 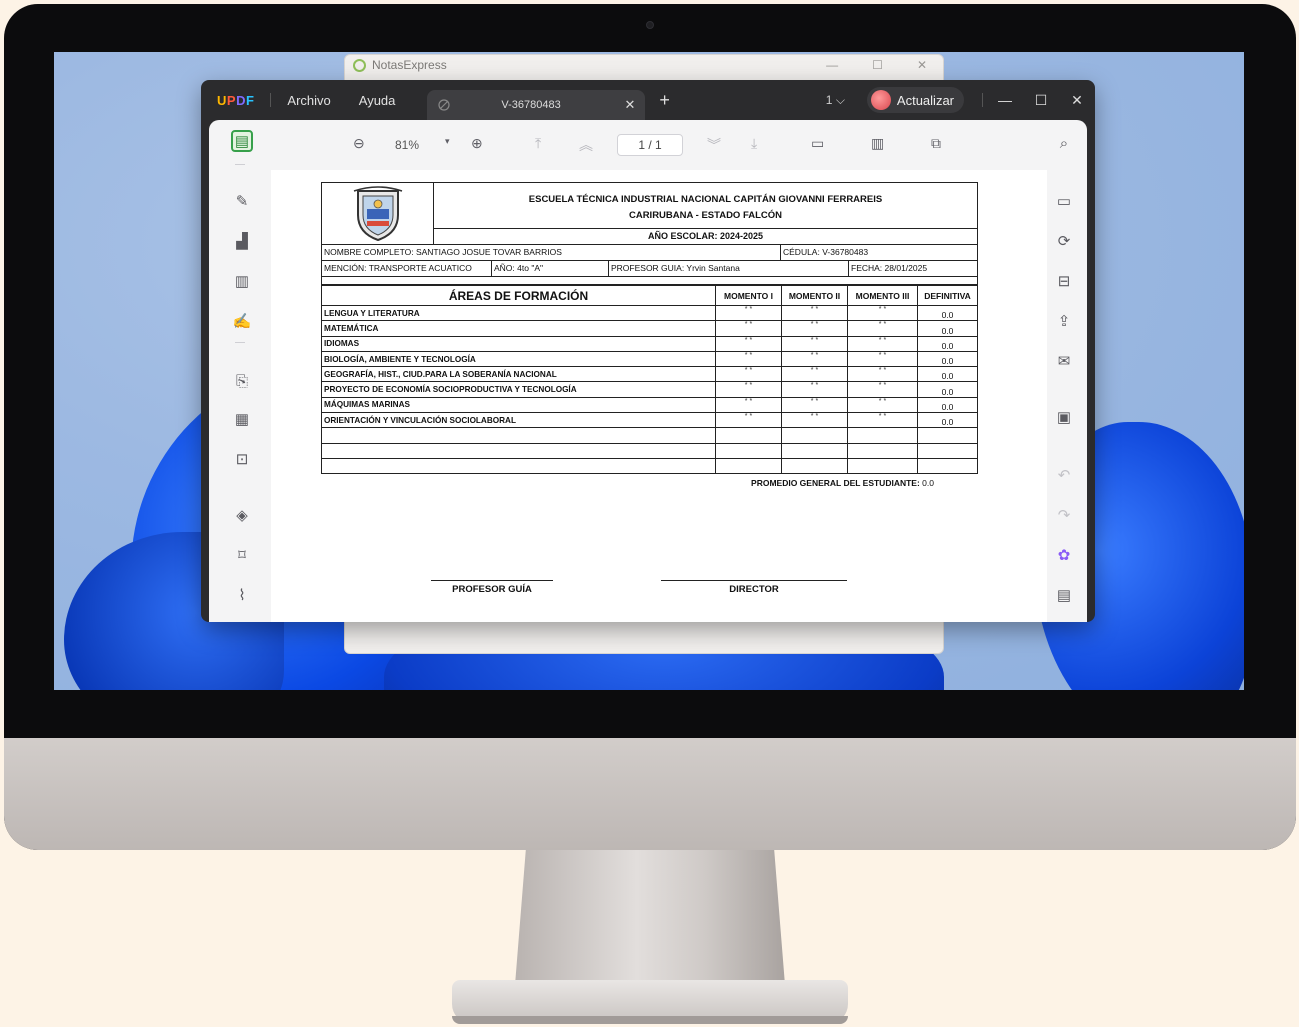 What do you see at coordinates (398, 268) in the screenshot?
I see `mention: MENCIÓN: TRANSPORTE ACUATICO` at bounding box center [398, 268].